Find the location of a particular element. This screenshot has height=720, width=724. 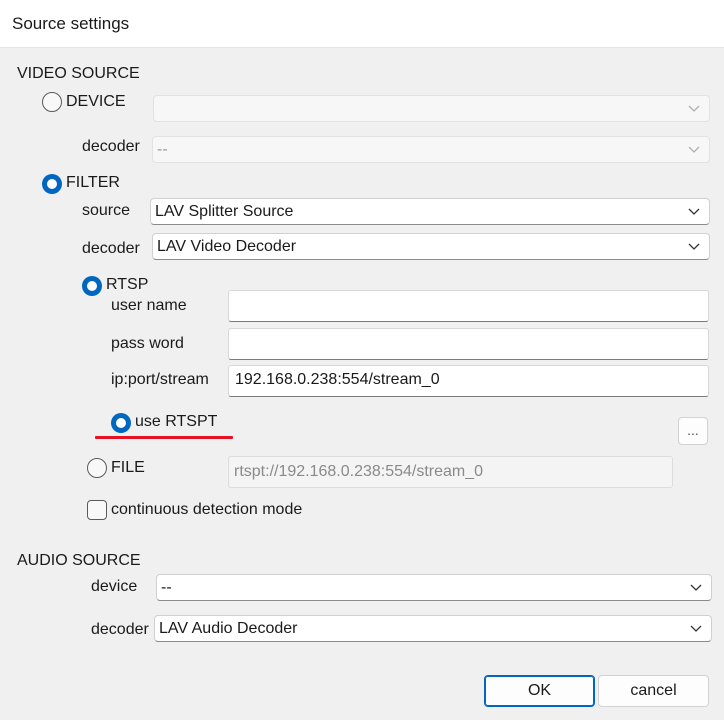

filter-decoder-value: LAV Video Decoder is located at coordinates (227, 246).